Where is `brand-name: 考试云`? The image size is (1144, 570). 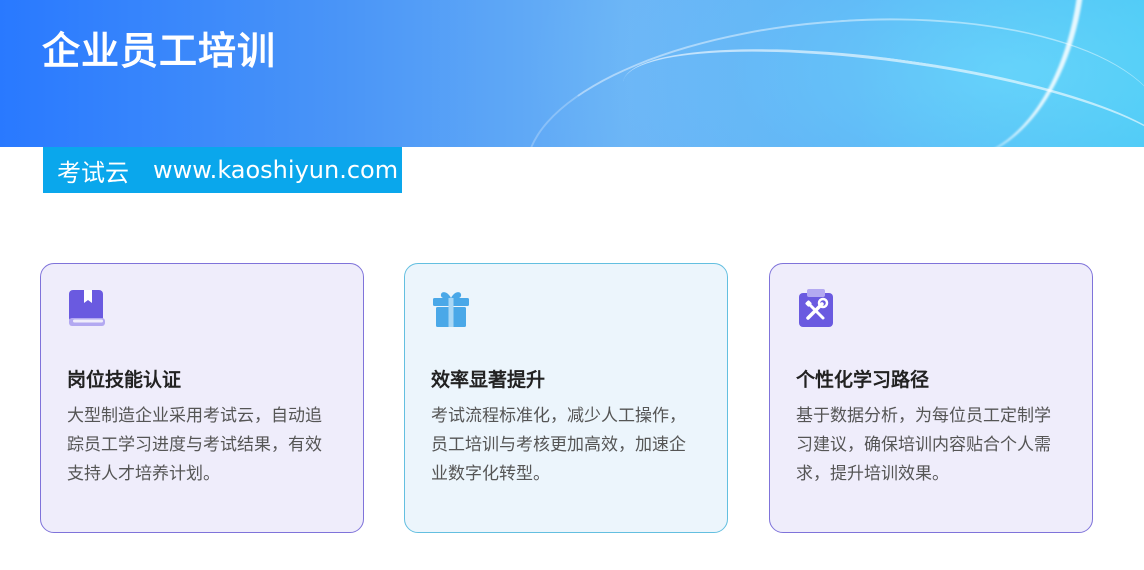 brand-name: 考试云 is located at coordinates (93, 172).